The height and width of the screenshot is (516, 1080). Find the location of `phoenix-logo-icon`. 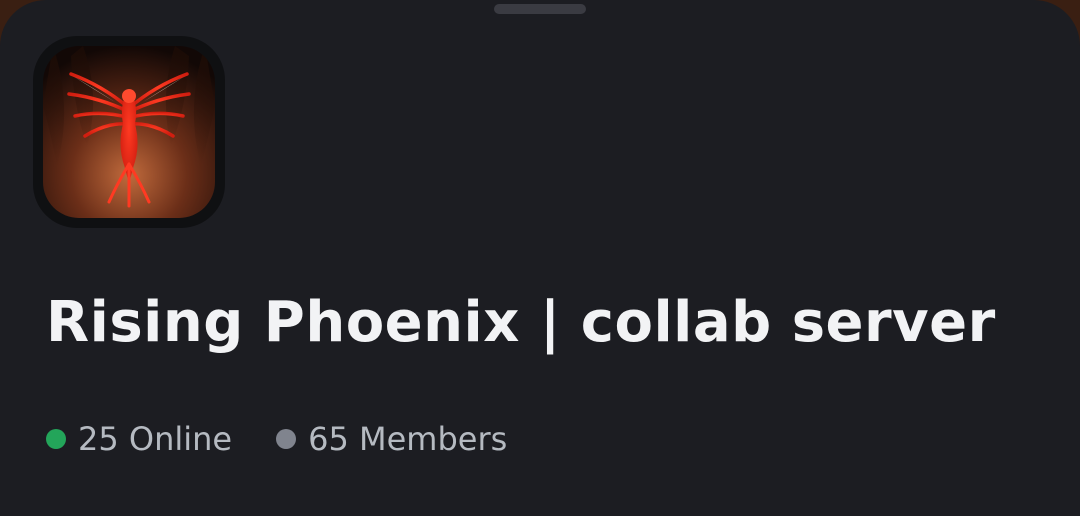

phoenix-logo-icon is located at coordinates (129, 132).